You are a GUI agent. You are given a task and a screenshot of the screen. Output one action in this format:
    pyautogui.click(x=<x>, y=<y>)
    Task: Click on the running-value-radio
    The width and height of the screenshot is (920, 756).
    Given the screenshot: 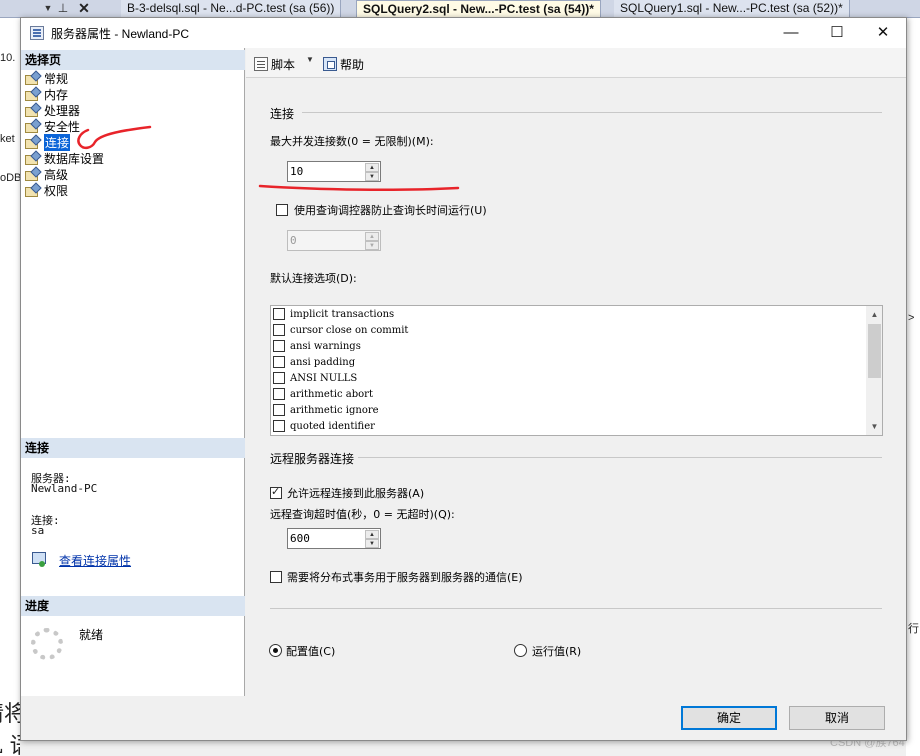 What is the action you would take?
    pyautogui.click(x=520, y=650)
    